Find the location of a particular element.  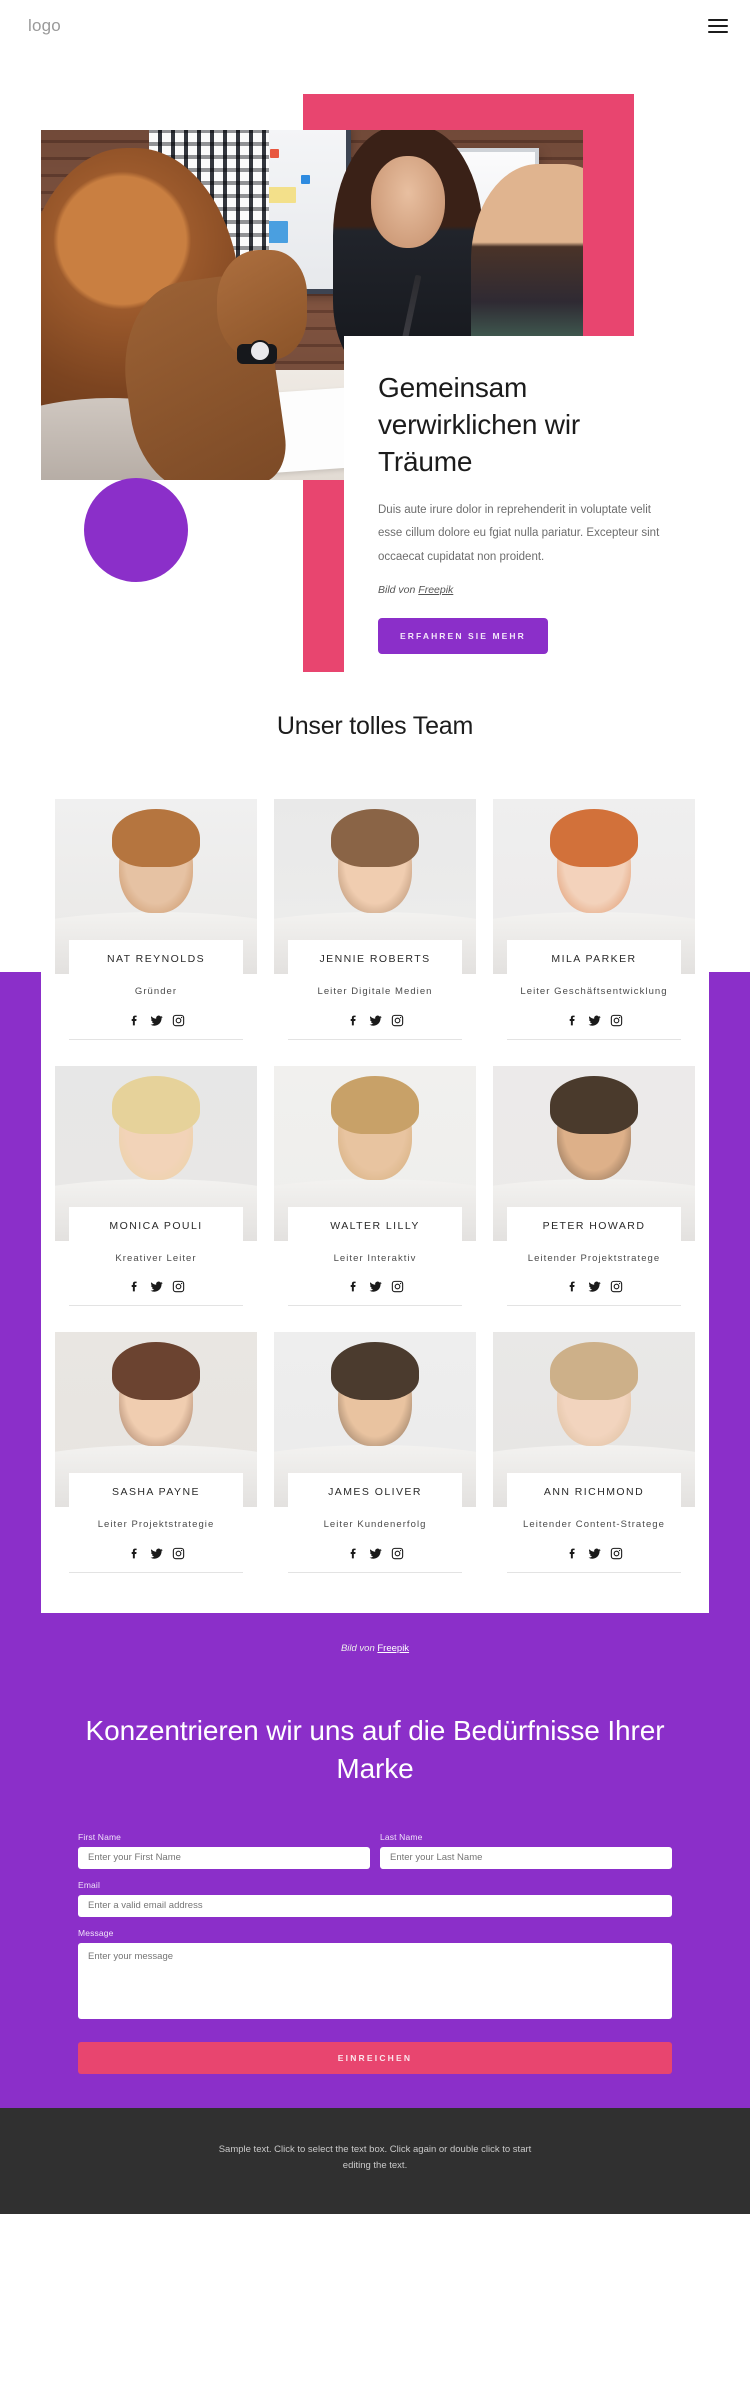

team-member-card: JENNIE ROBERTS Leiter Digitale Medien is located at coordinates (375, 919).